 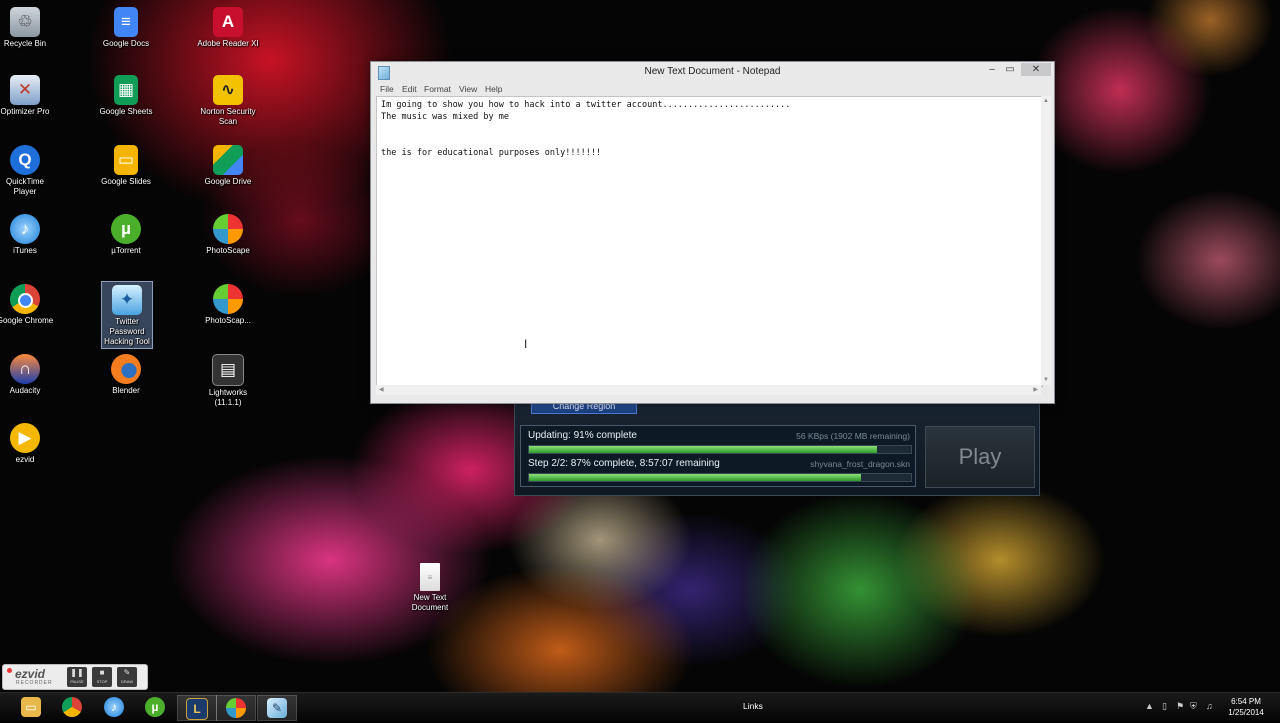 What do you see at coordinates (980, 457) in the screenshot?
I see `play-button: Play` at bounding box center [980, 457].